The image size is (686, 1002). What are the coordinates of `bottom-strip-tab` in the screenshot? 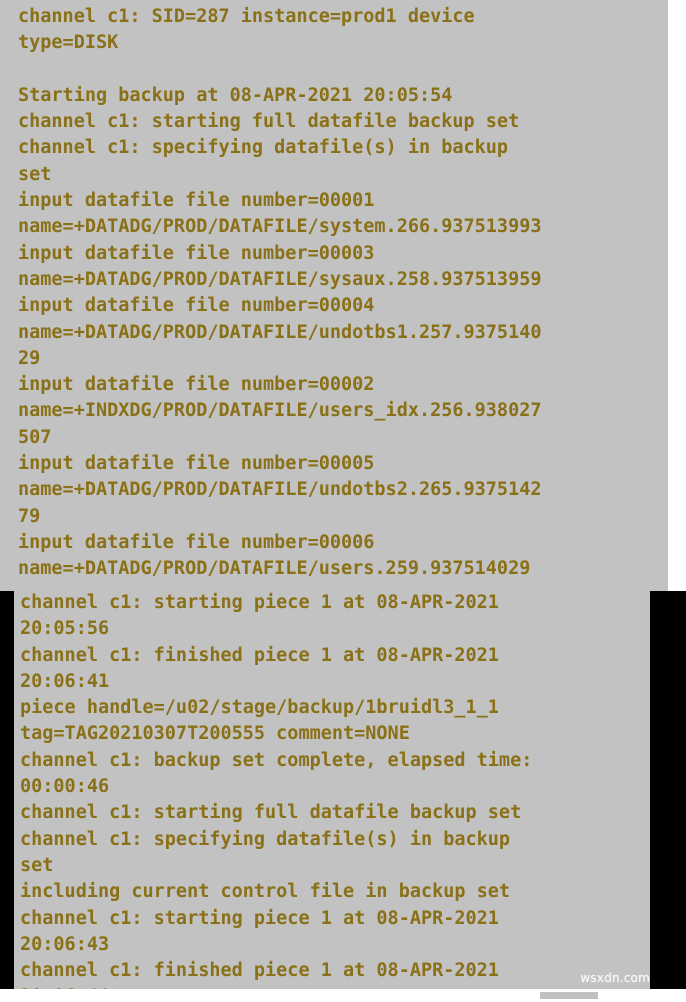 It's located at (569, 995).